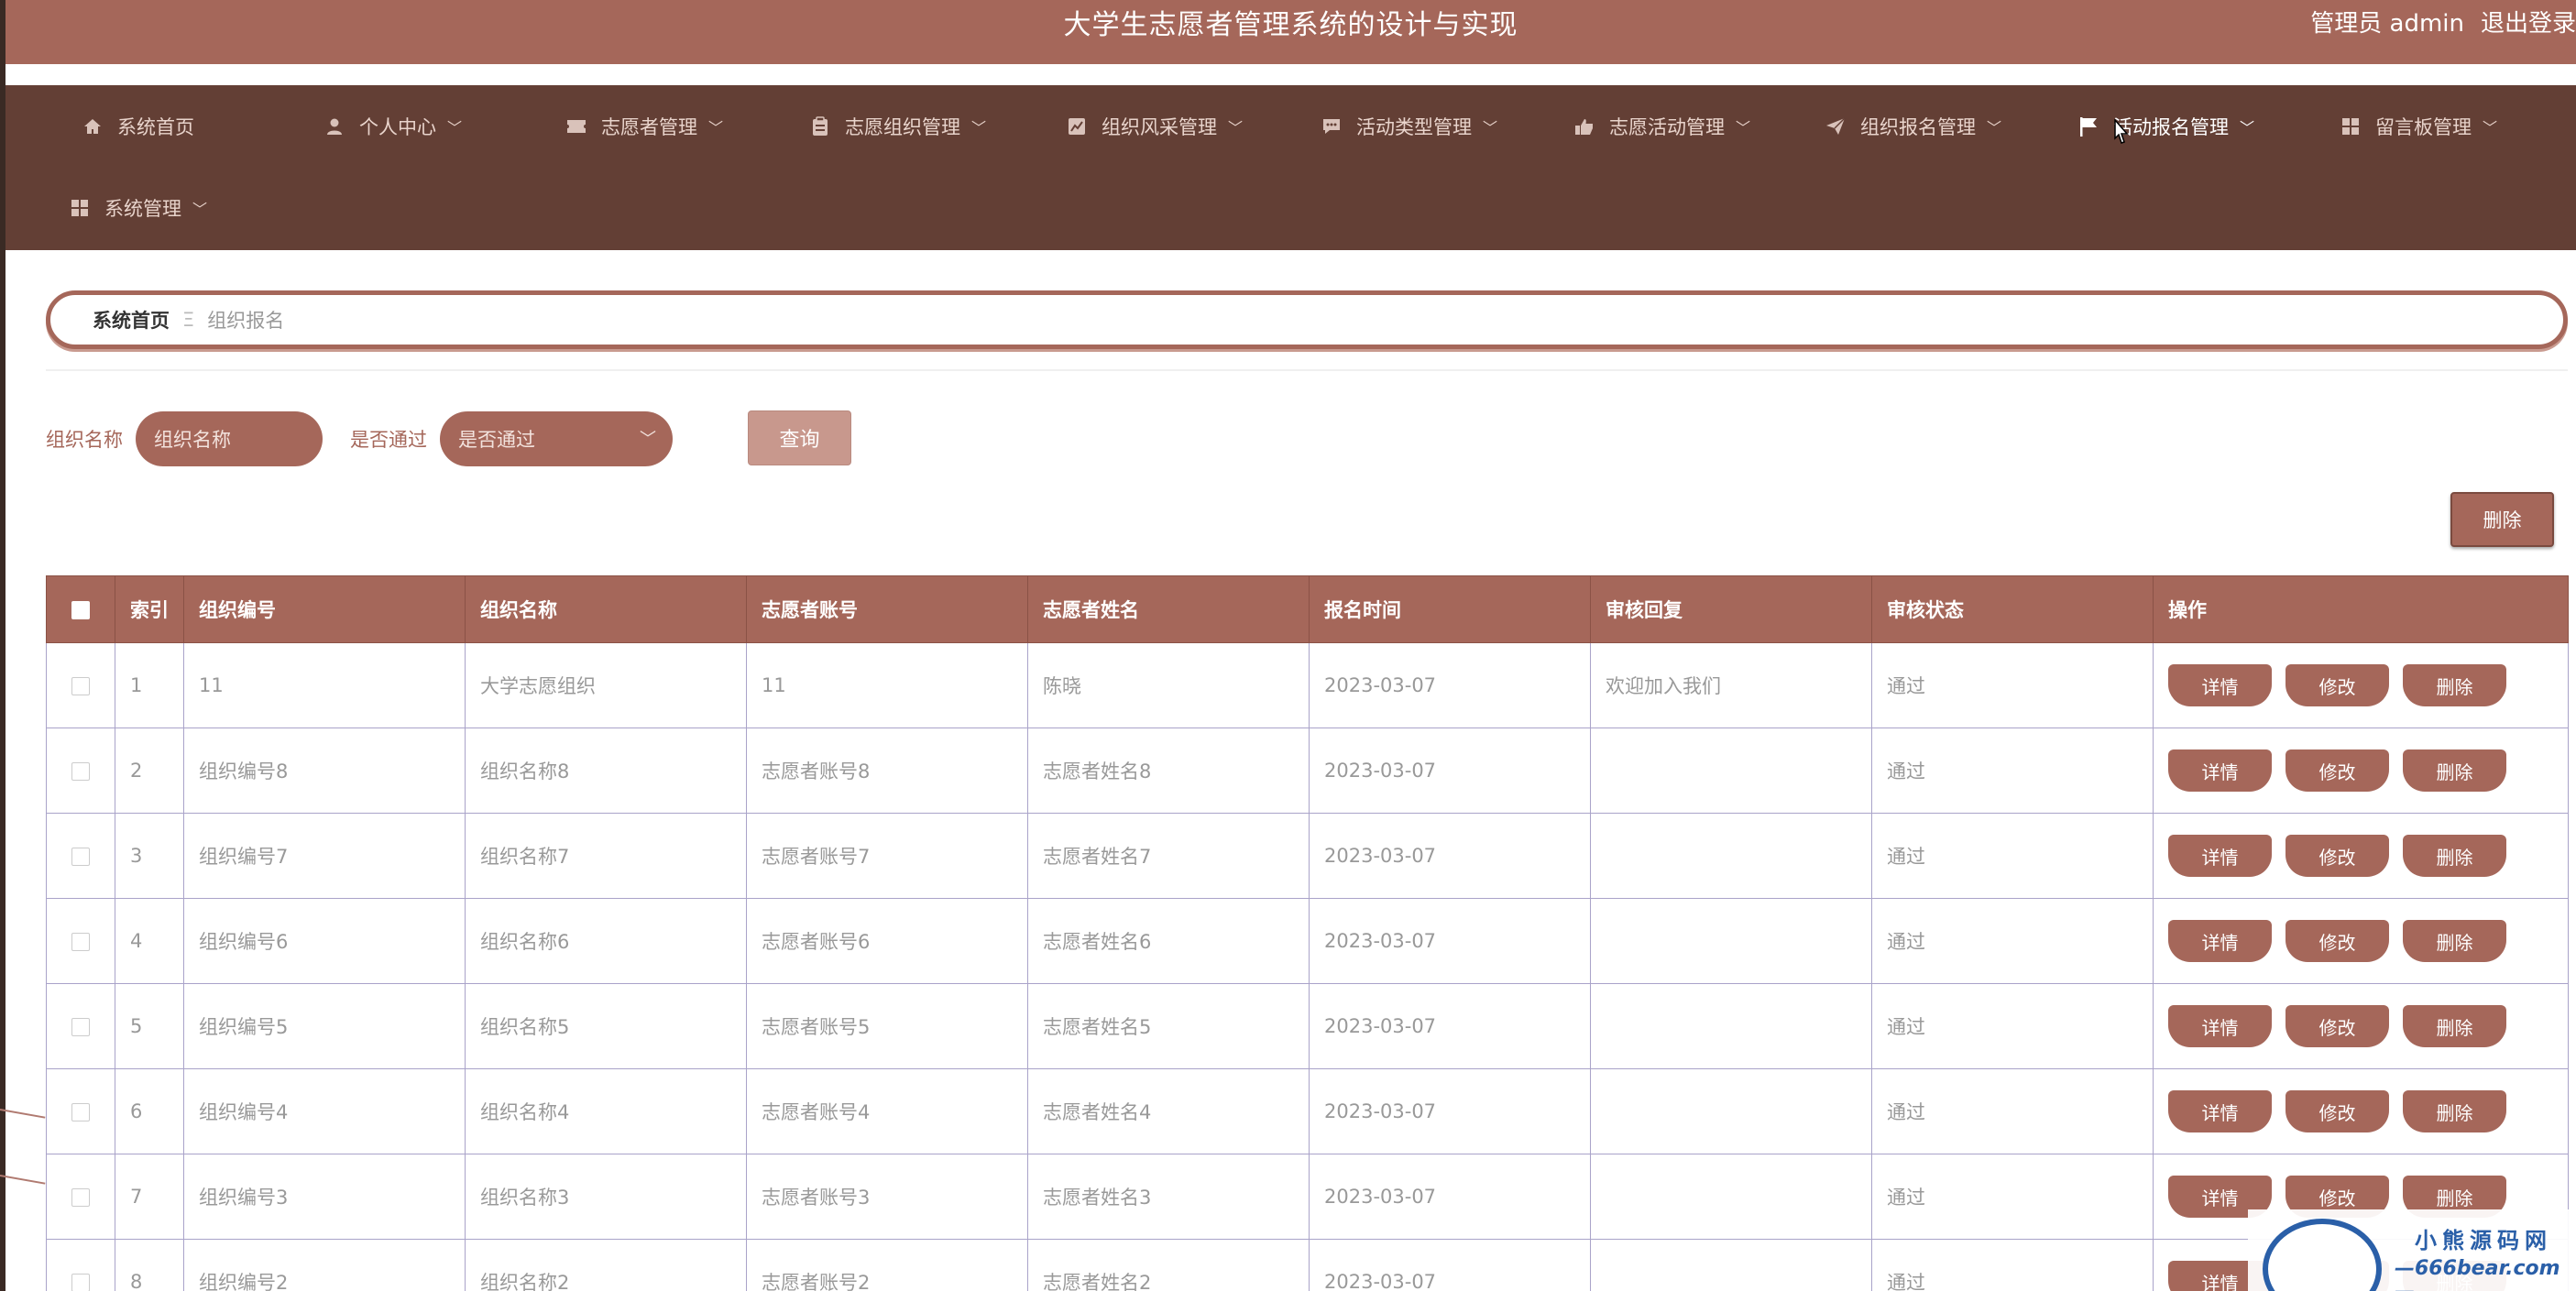  What do you see at coordinates (1307, 319) in the screenshot?
I see `breadcrumb: 系统首页 Ξ 组织报名` at bounding box center [1307, 319].